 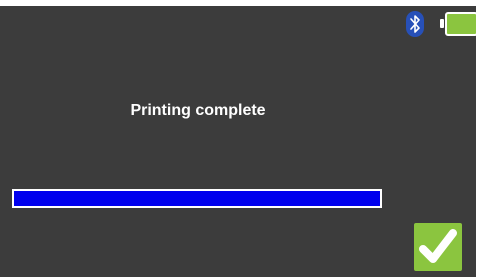 What do you see at coordinates (198, 110) in the screenshot?
I see `status-message: Printing complete` at bounding box center [198, 110].